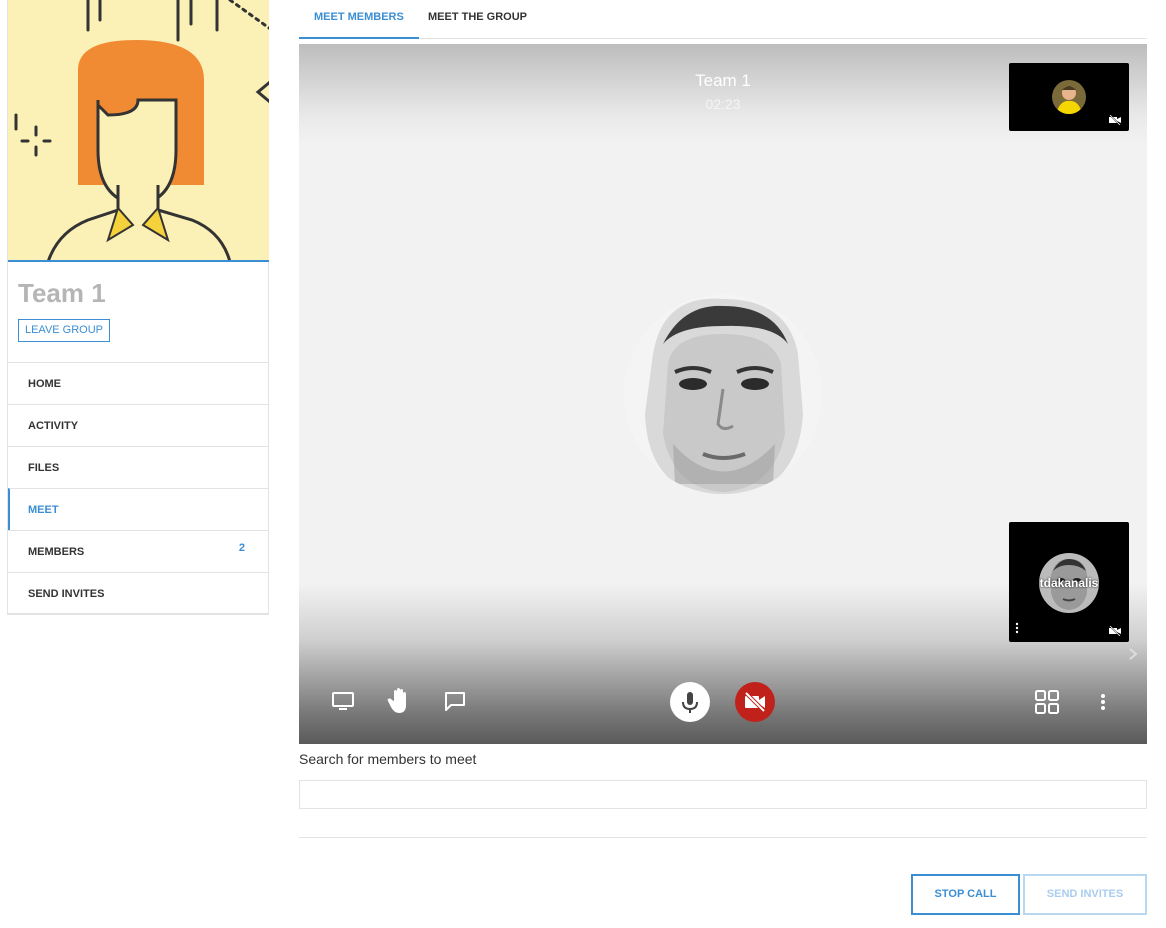  What do you see at coordinates (138, 551) in the screenshot?
I see `nav-item-members: MEMBERS 2` at bounding box center [138, 551].